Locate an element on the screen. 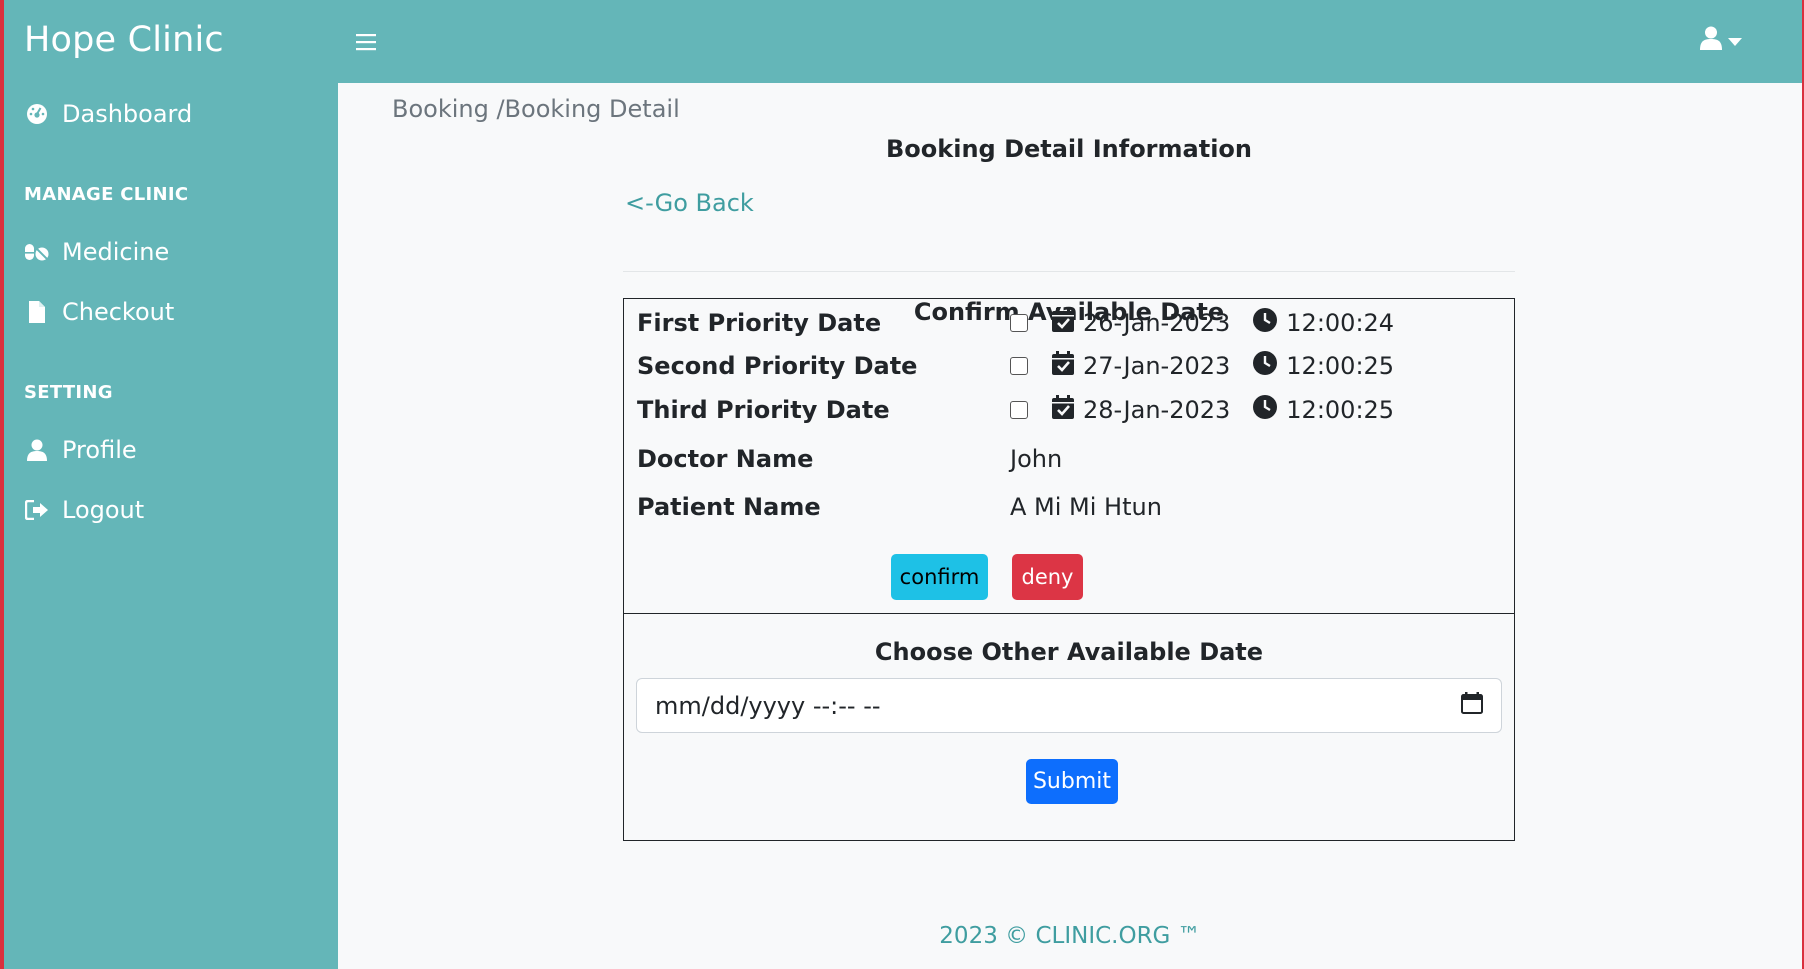 The image size is (1804, 969). date-value: 28-Jan-2023 is located at coordinates (1157, 410).